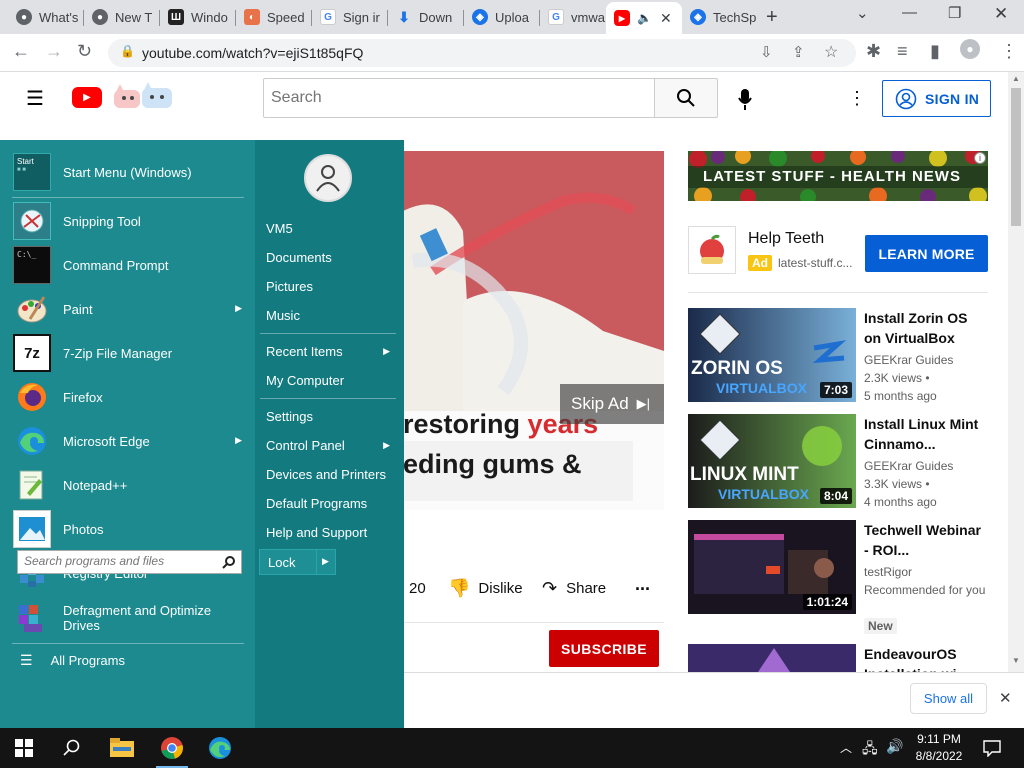 The image size is (1024, 768). Describe the element at coordinates (1016, 372) in the screenshot. I see `page-scrollbar: ▲ ▼` at that location.